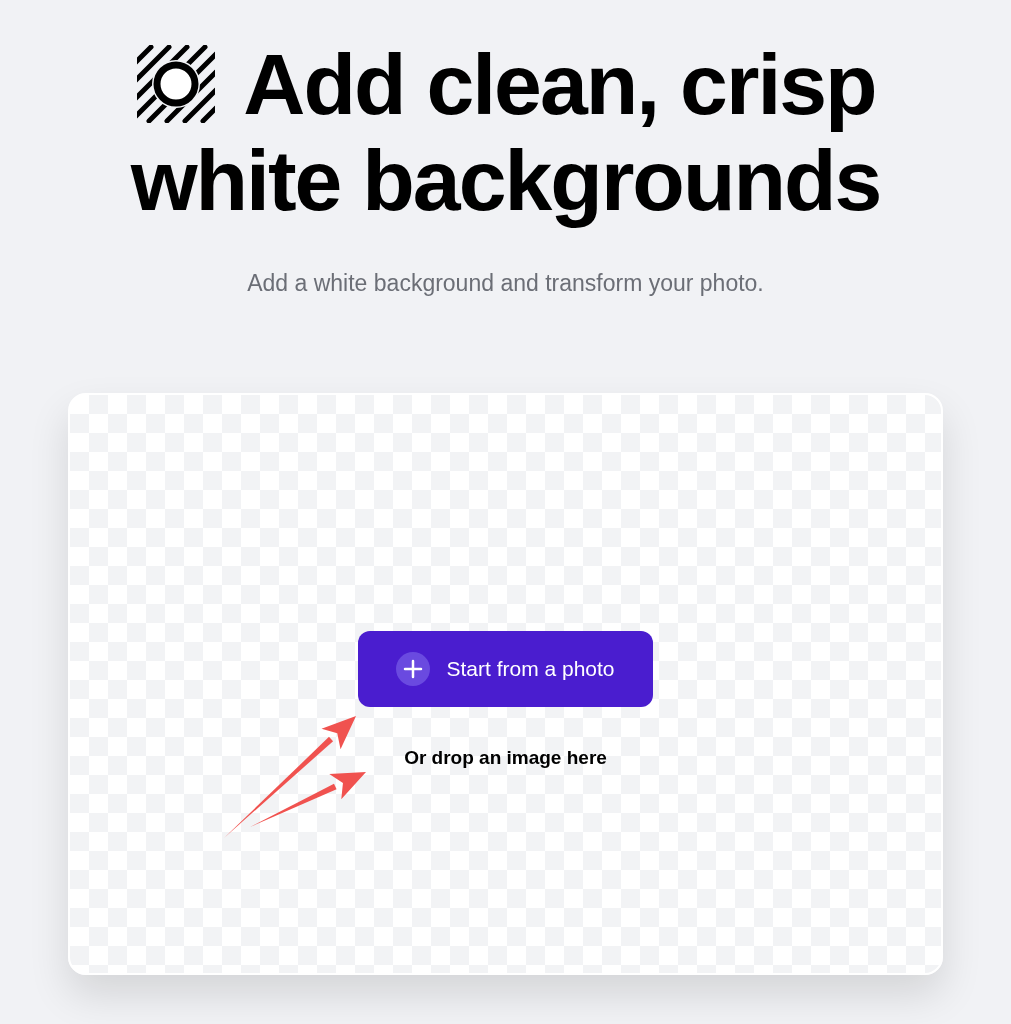 The width and height of the screenshot is (1011, 1024). Describe the element at coordinates (505, 757) in the screenshot. I see `drop-hint: Or drop an image here` at that location.